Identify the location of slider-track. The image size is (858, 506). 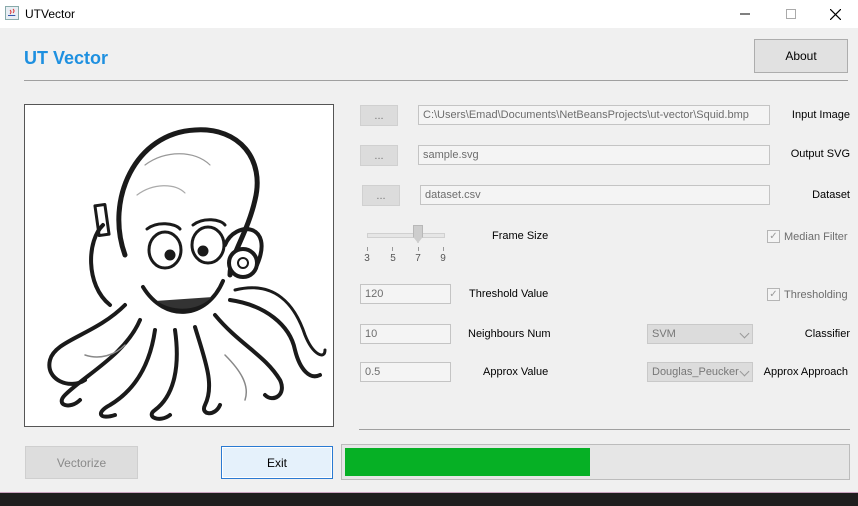
(406, 235).